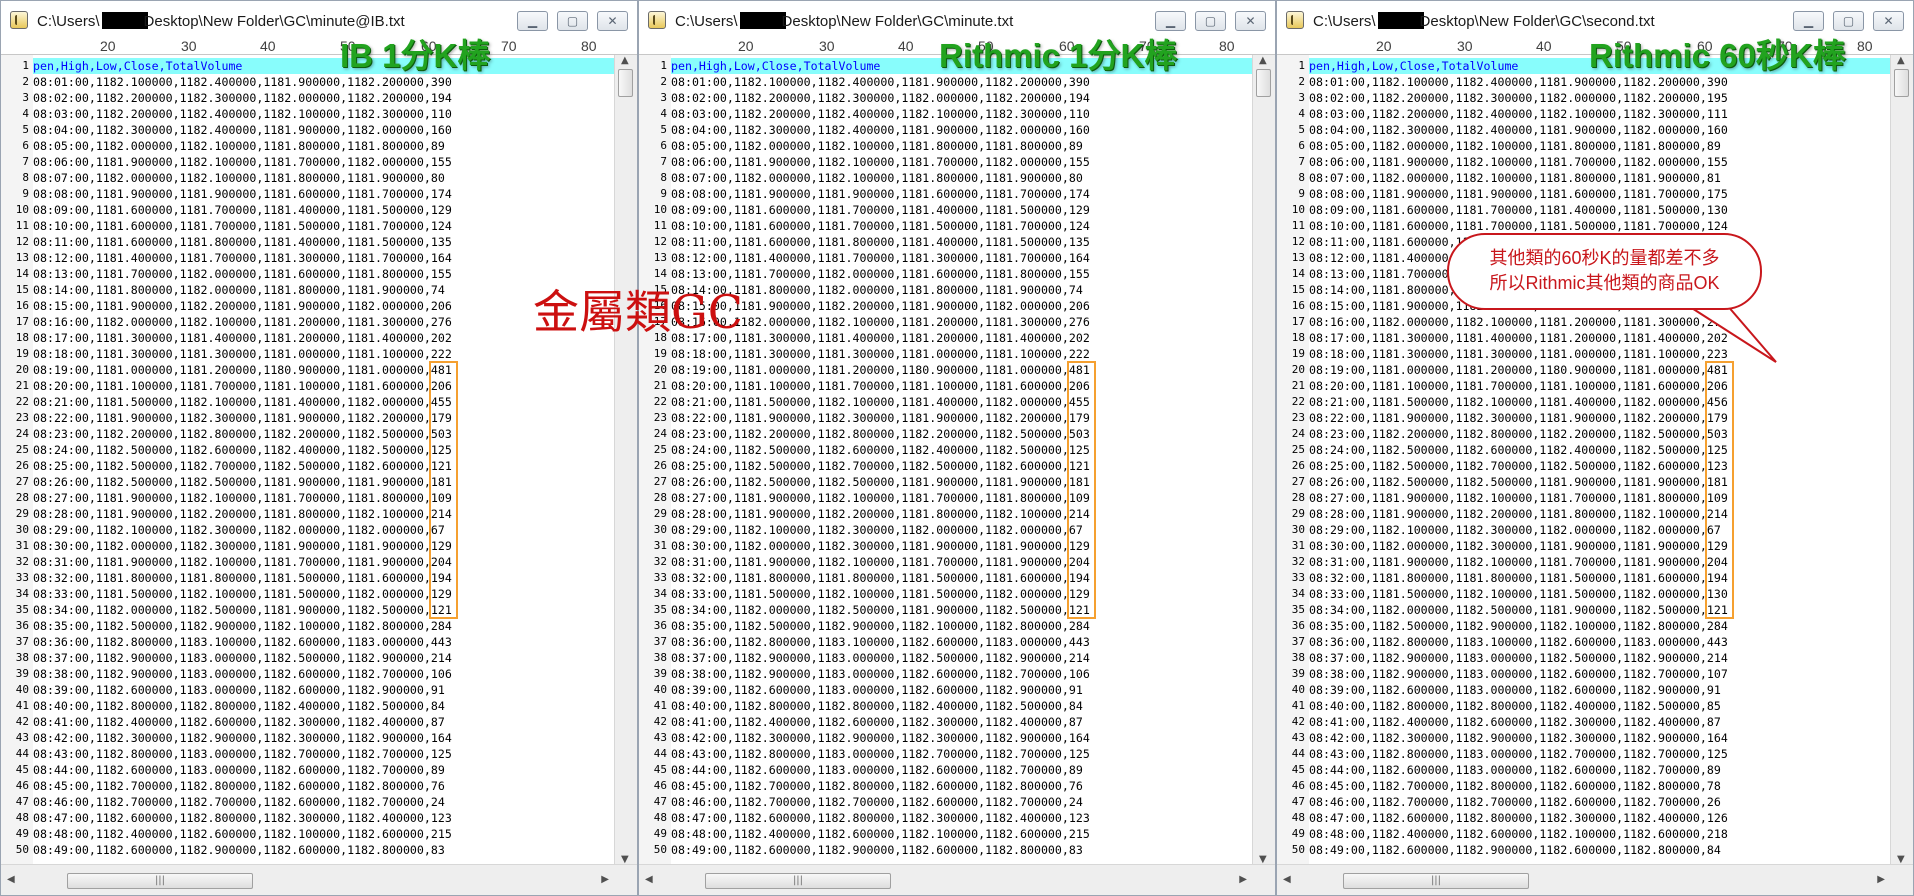 The image size is (1914, 896). What do you see at coordinates (1604, 283) in the screenshot?
I see `callout-line: 所以Rithmic其他類的商品OK` at bounding box center [1604, 283].